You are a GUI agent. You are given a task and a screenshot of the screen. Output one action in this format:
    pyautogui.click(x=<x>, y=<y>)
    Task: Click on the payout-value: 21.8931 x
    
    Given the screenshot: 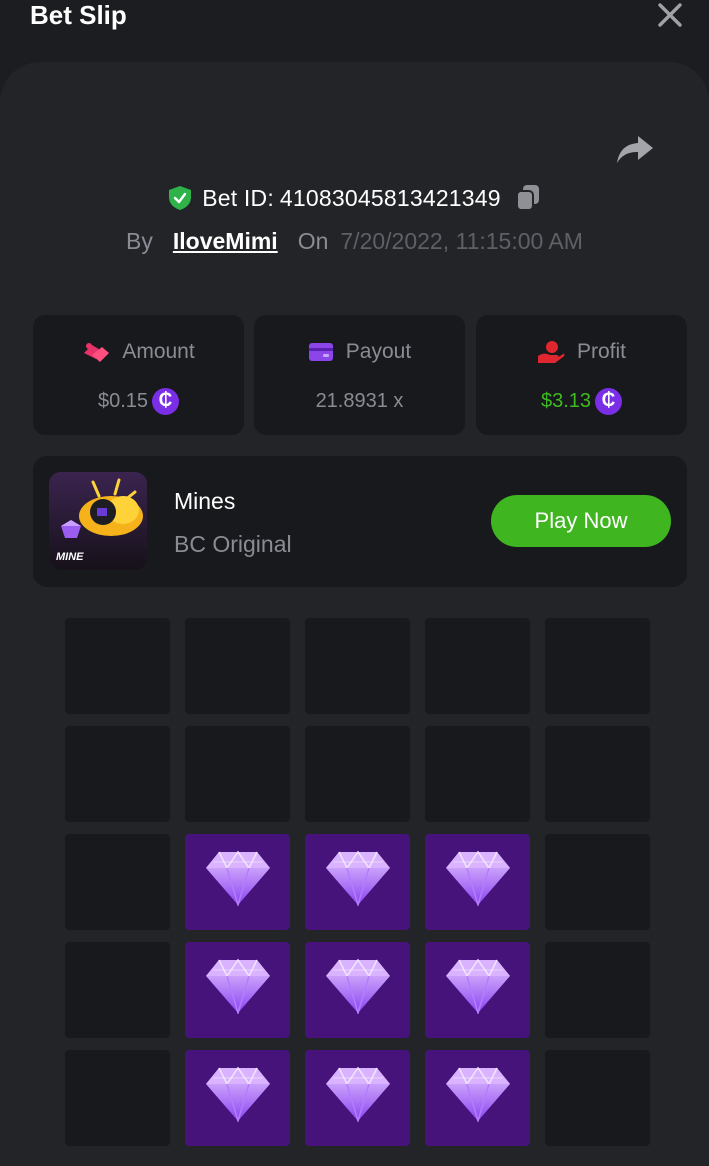 What is the action you would take?
    pyautogui.click(x=359, y=400)
    